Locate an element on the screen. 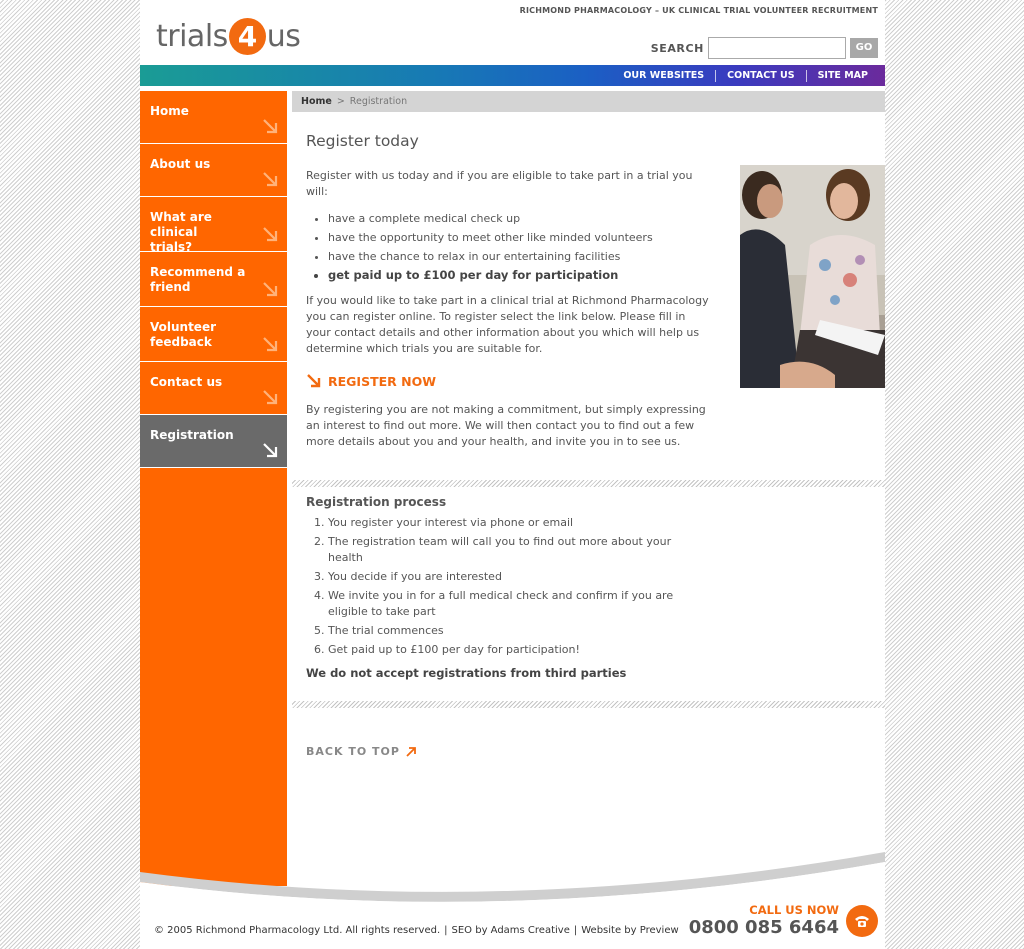  volunteers-photo is located at coordinates (812, 276).